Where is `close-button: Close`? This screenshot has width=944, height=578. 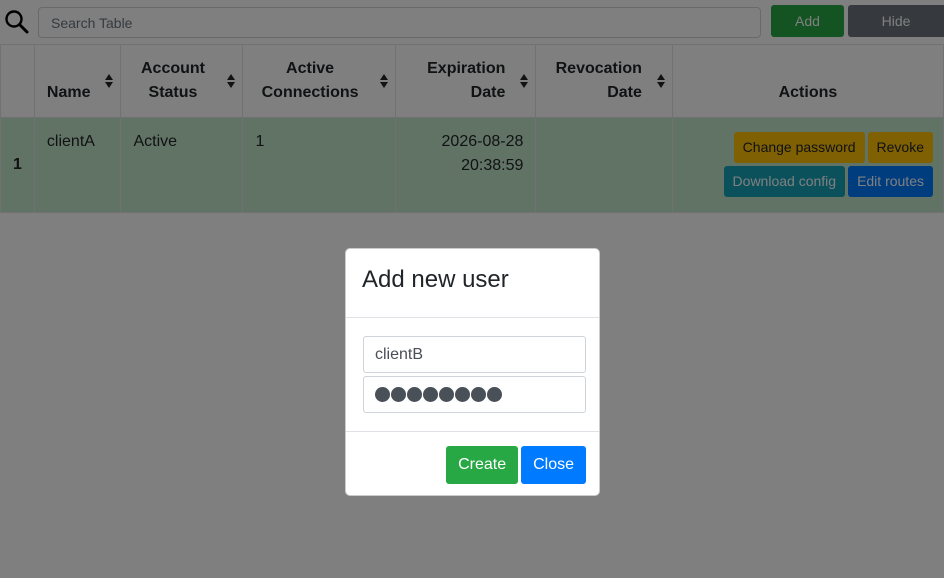 close-button: Close is located at coordinates (553, 465).